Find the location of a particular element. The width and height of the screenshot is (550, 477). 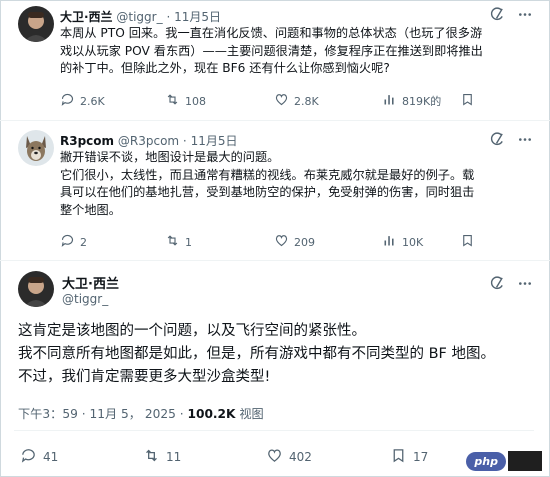

like-count: 2.8K is located at coordinates (306, 101).